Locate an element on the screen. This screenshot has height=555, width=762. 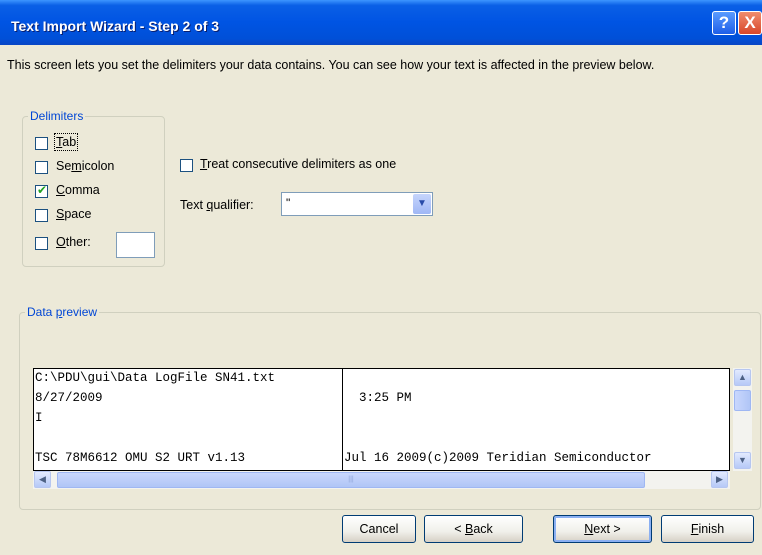
other-checkbox is located at coordinates (41, 243).